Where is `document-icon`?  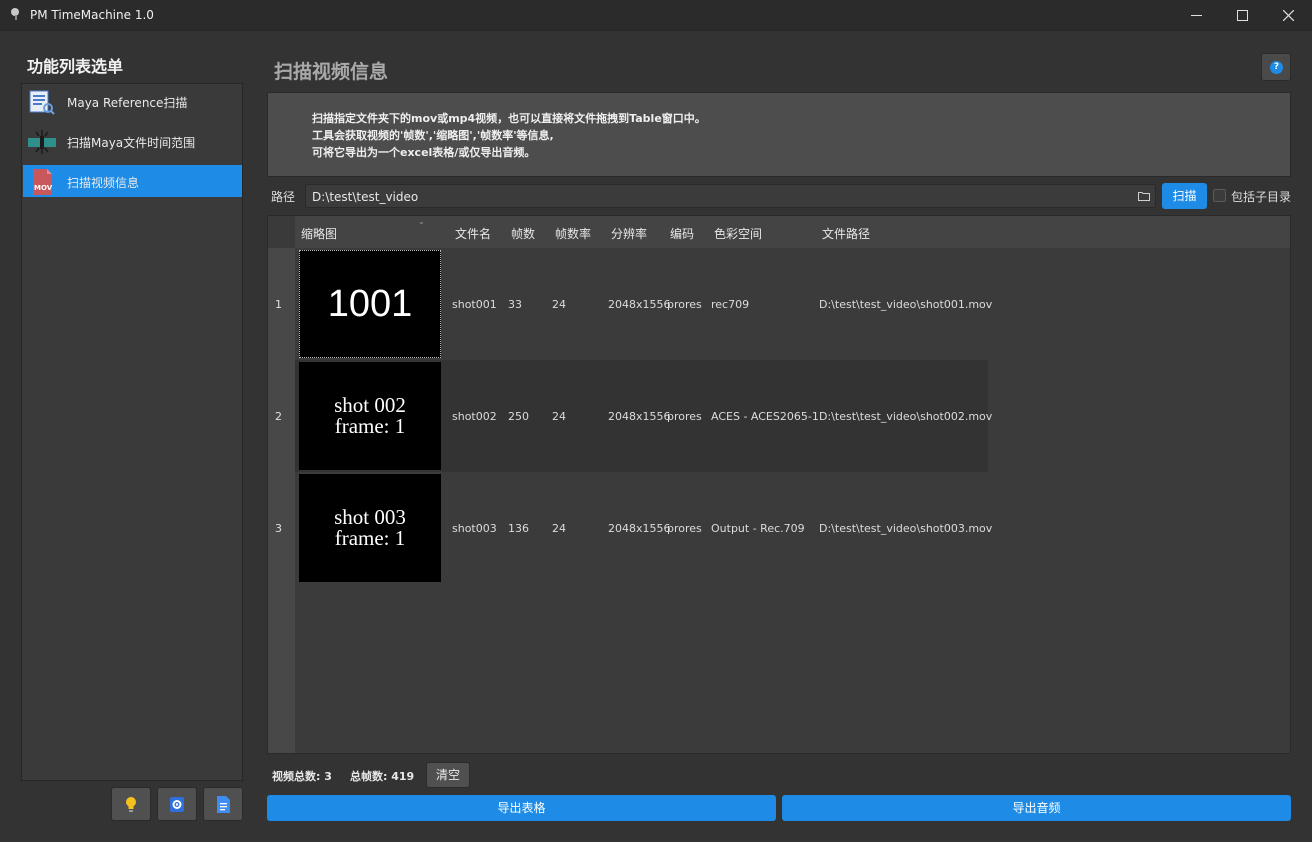
document-icon is located at coordinates (223, 804).